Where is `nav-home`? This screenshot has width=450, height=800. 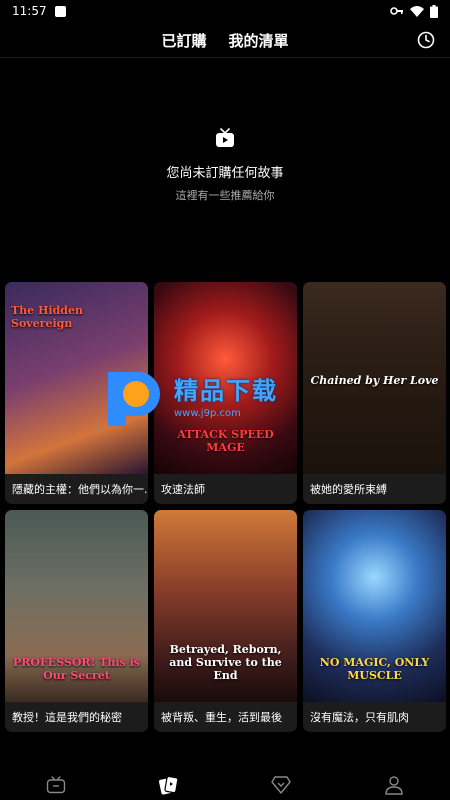
nav-home is located at coordinates (56, 785).